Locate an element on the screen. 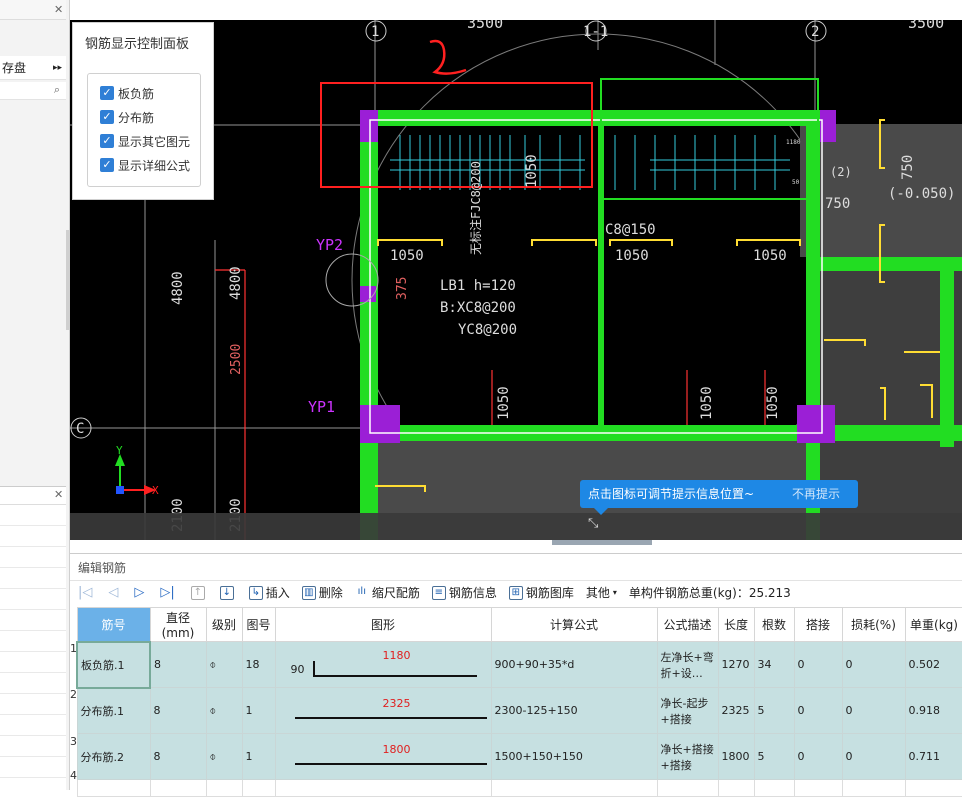  left-panel: ✕ 存盘 ▸▸ ⌕ ✕ is located at coordinates (35, 395).